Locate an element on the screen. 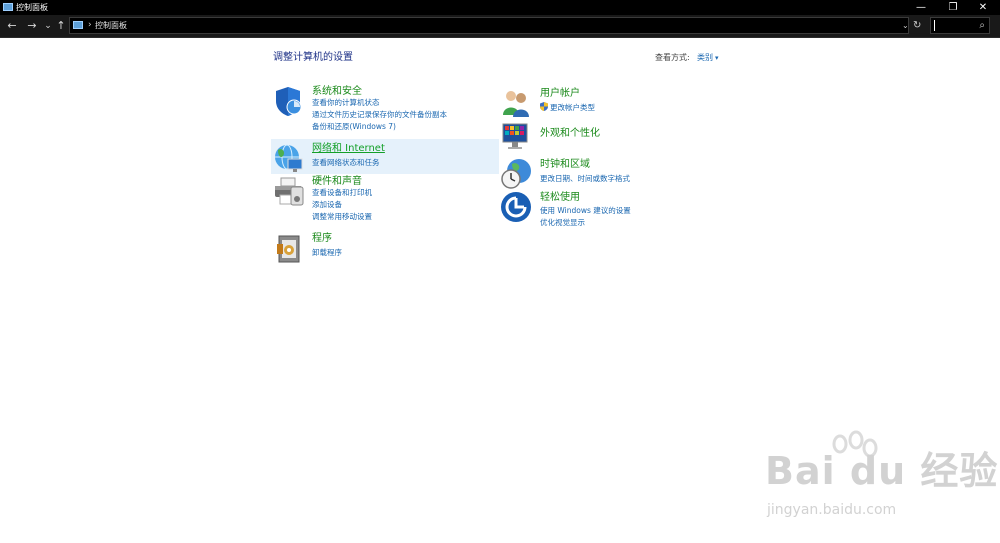 The image size is (1000, 543). accessibility-icon is located at coordinates (516, 207).